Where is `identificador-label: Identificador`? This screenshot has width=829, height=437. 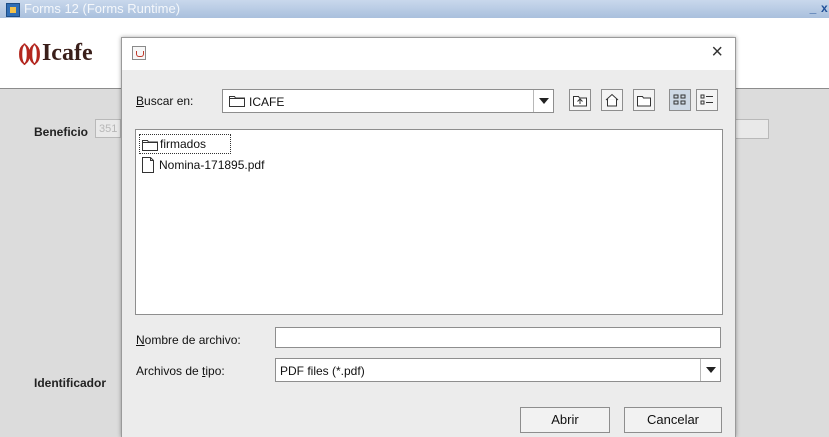 identificador-label: Identificador is located at coordinates (70, 383).